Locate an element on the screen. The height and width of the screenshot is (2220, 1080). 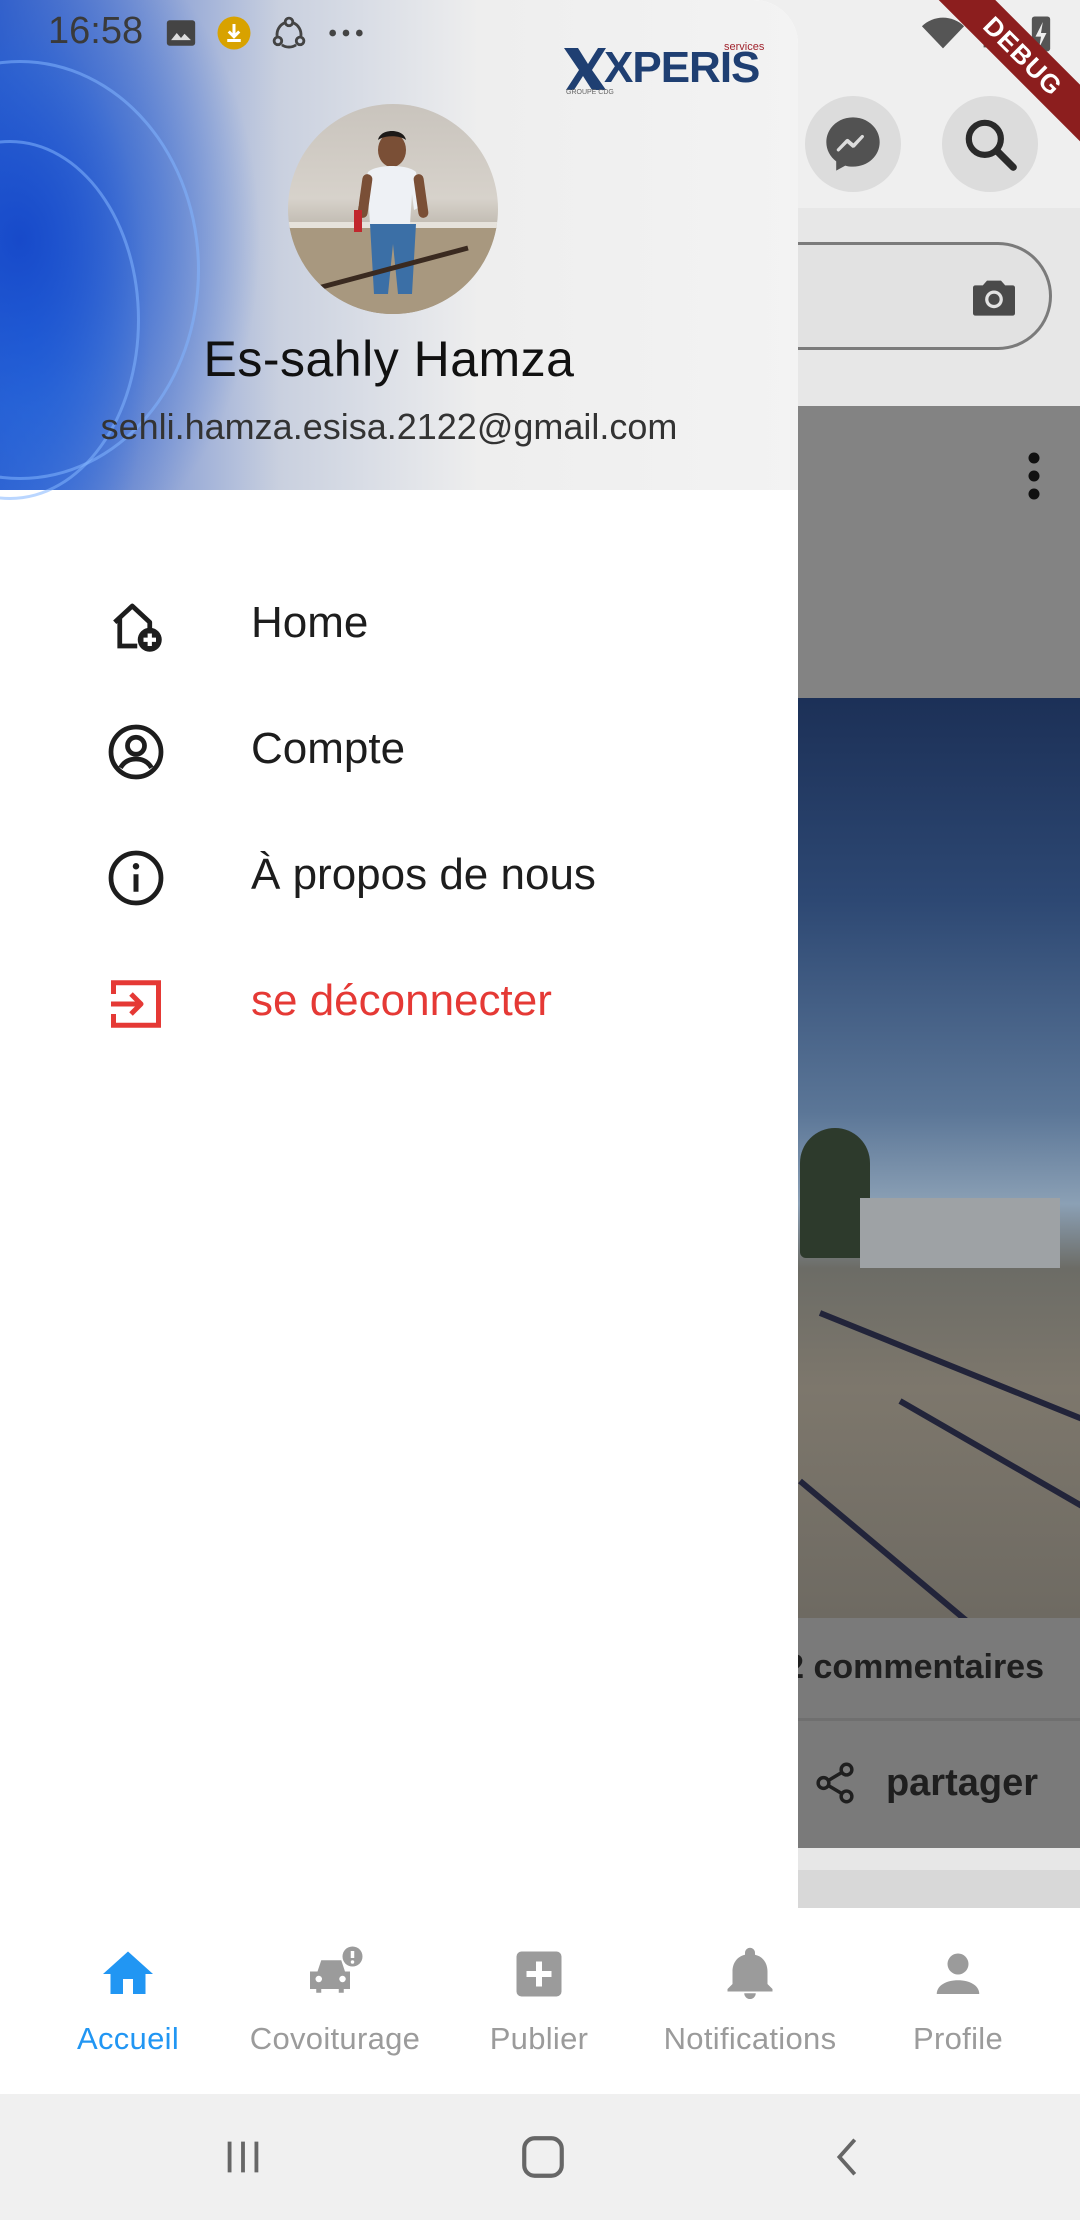
nav-item-accueil: Accueil is located at coordinates (128, 2000).